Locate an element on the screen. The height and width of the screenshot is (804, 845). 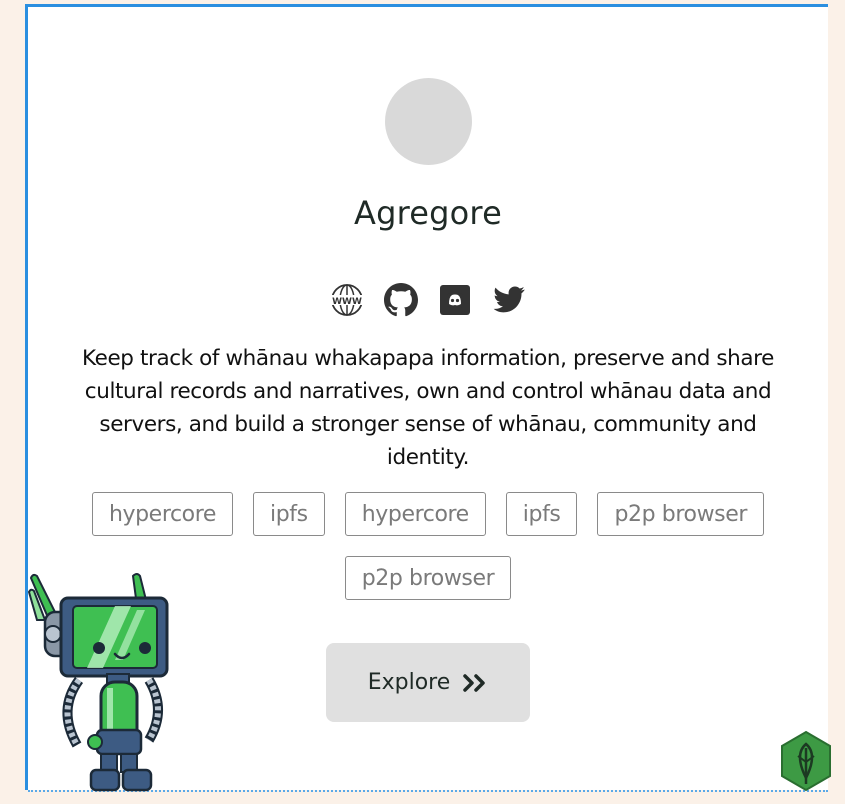
github-icon is located at coordinates (401, 300).